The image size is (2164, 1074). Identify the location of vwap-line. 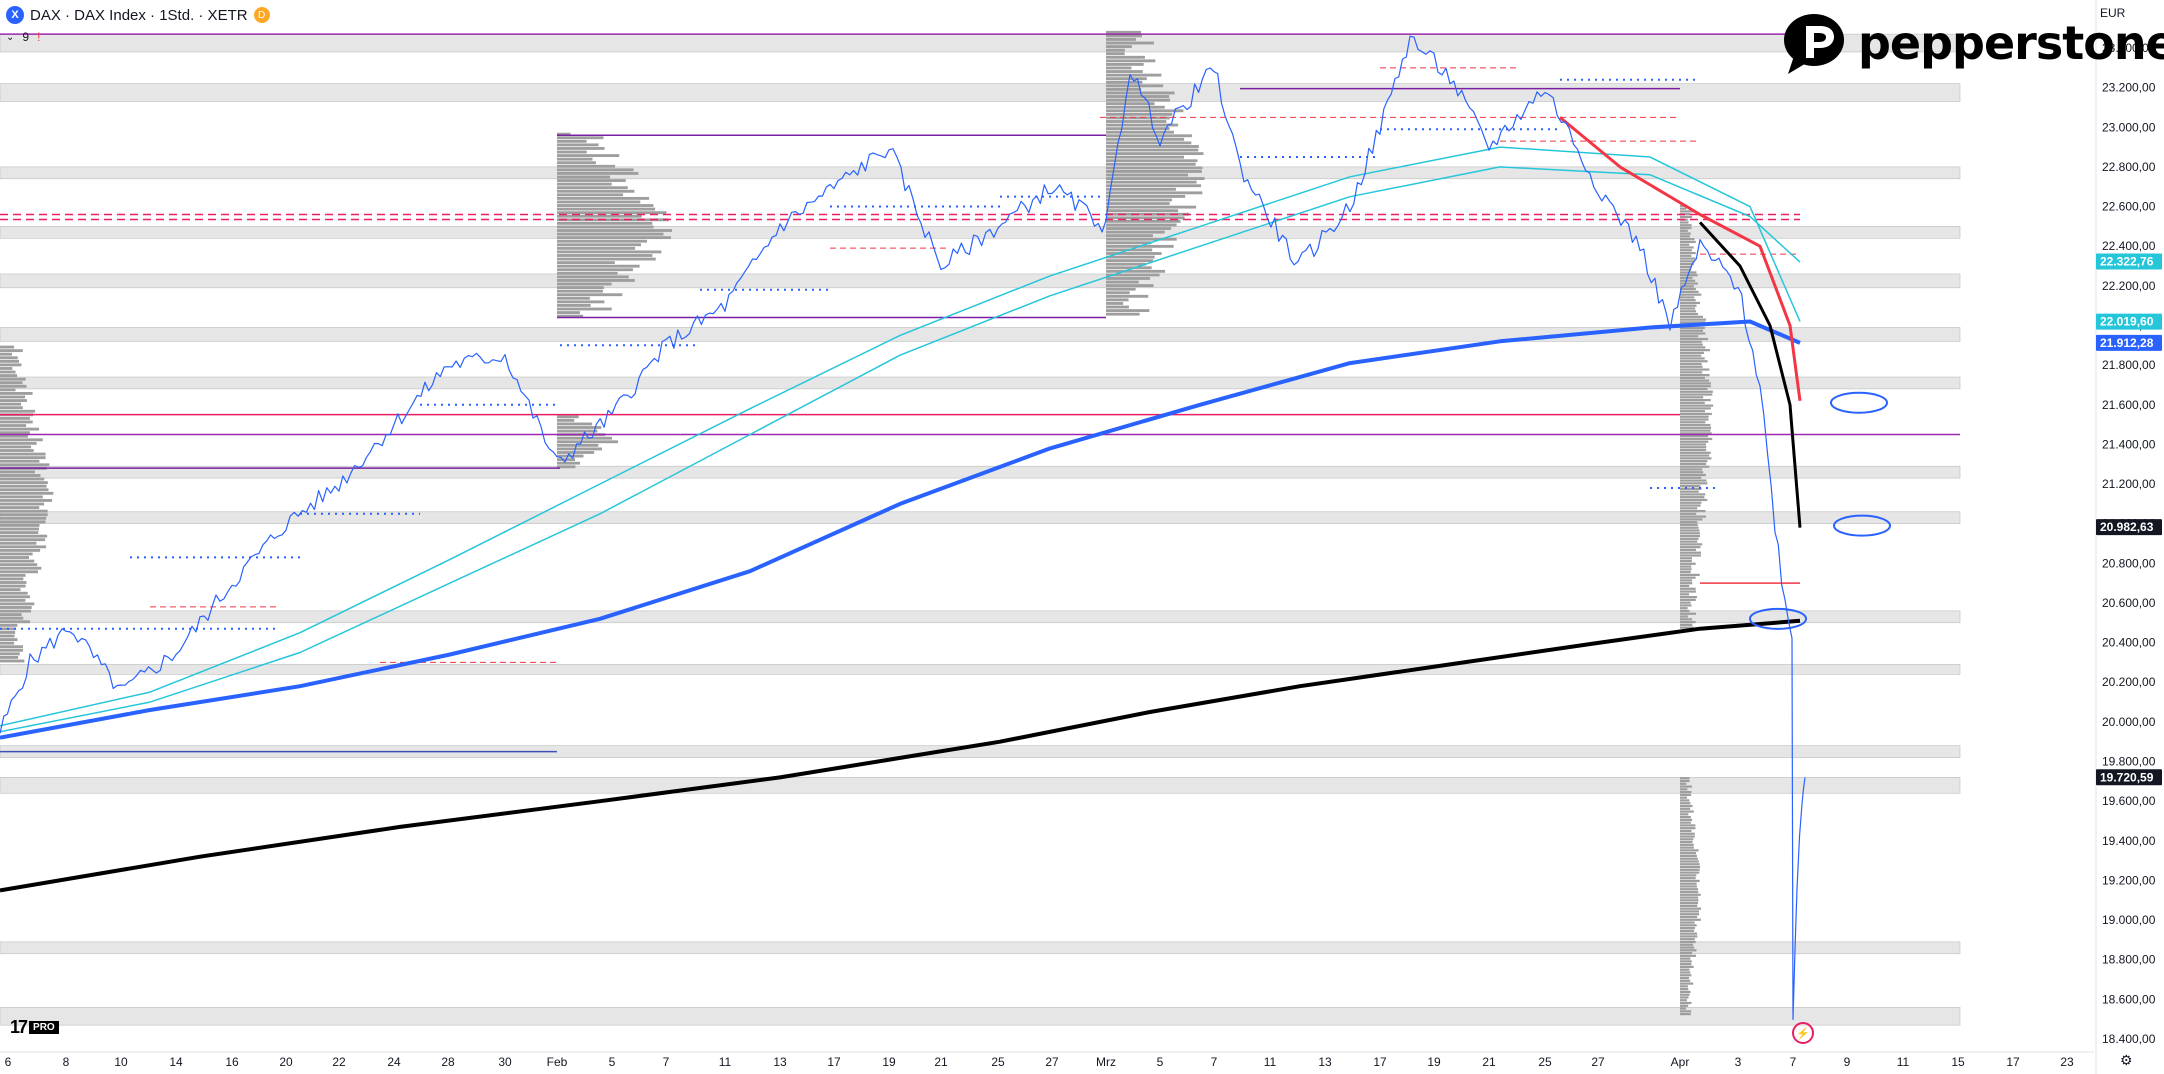
(1750, 374).